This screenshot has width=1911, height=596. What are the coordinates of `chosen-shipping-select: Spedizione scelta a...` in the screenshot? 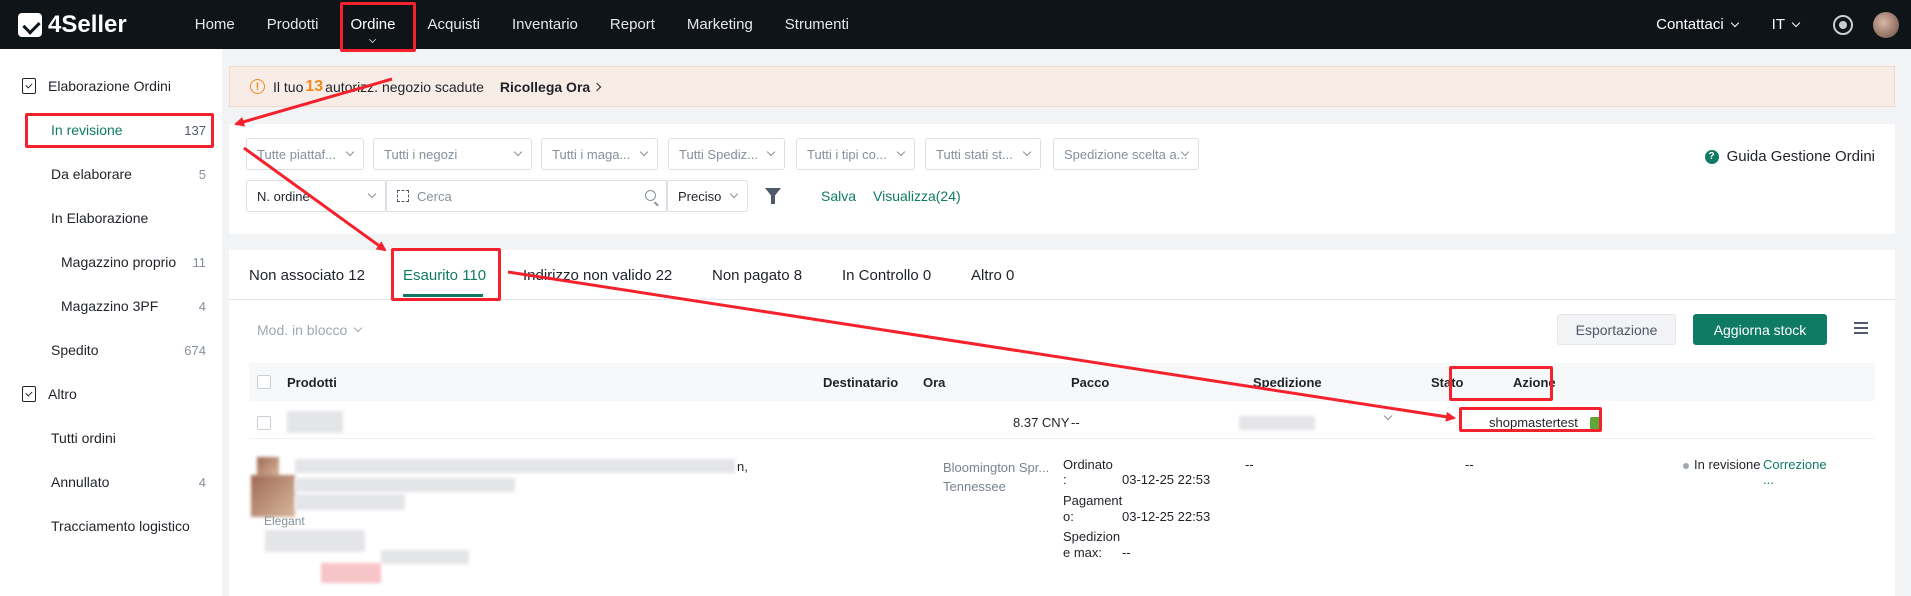 It's located at (1126, 154).